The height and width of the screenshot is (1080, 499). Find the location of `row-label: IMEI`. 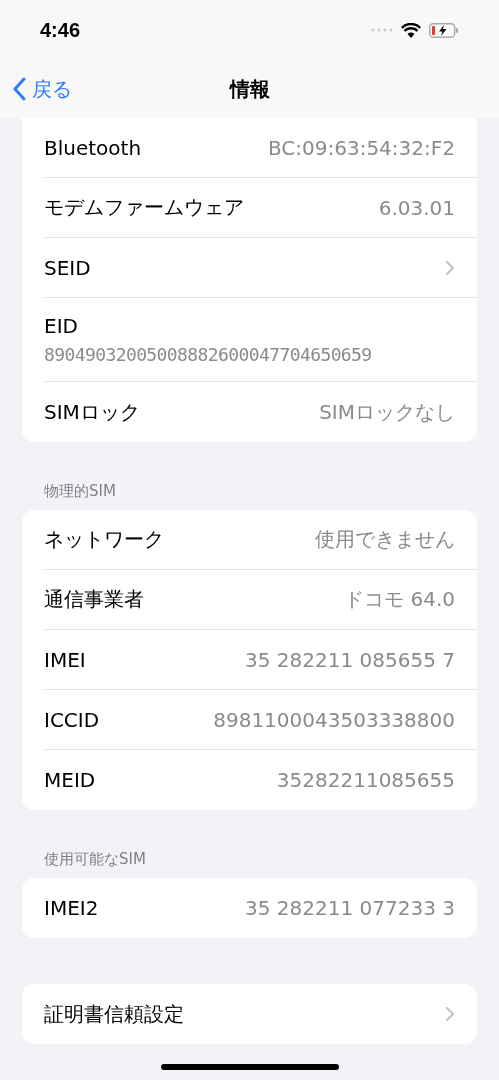

row-label: IMEI is located at coordinates (65, 659).